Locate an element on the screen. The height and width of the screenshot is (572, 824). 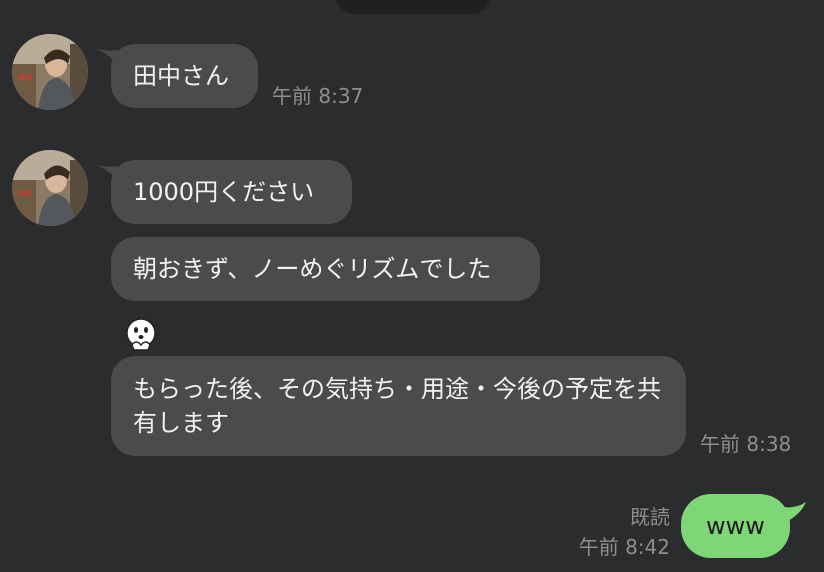
message-text: www is located at coordinates (735, 526).